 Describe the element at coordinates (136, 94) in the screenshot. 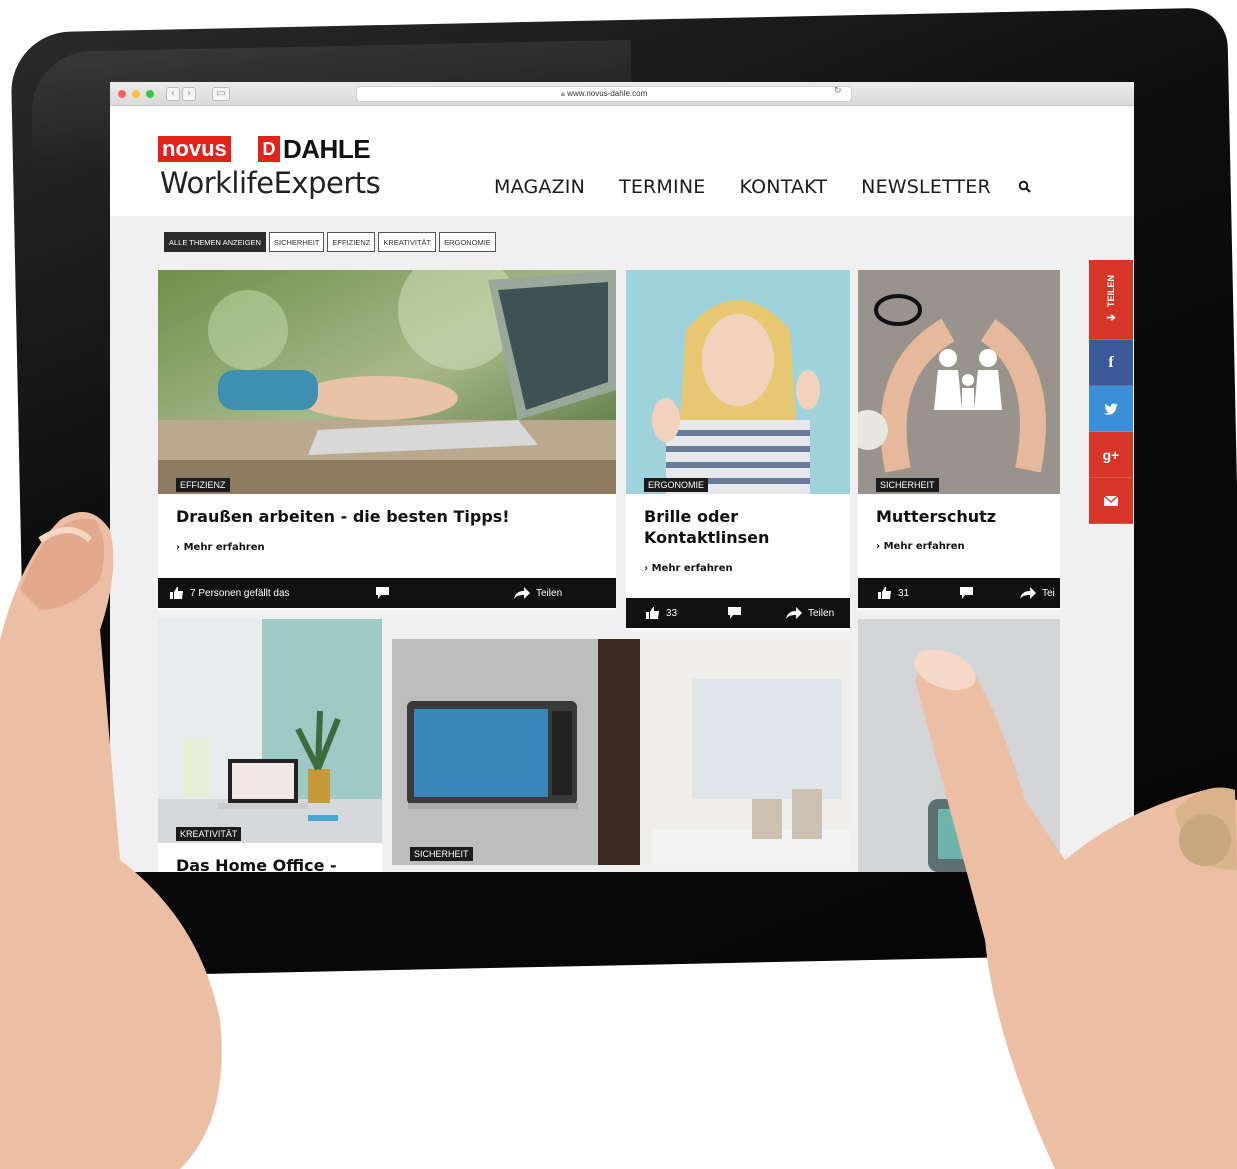

I see `minimize-window-button` at that location.